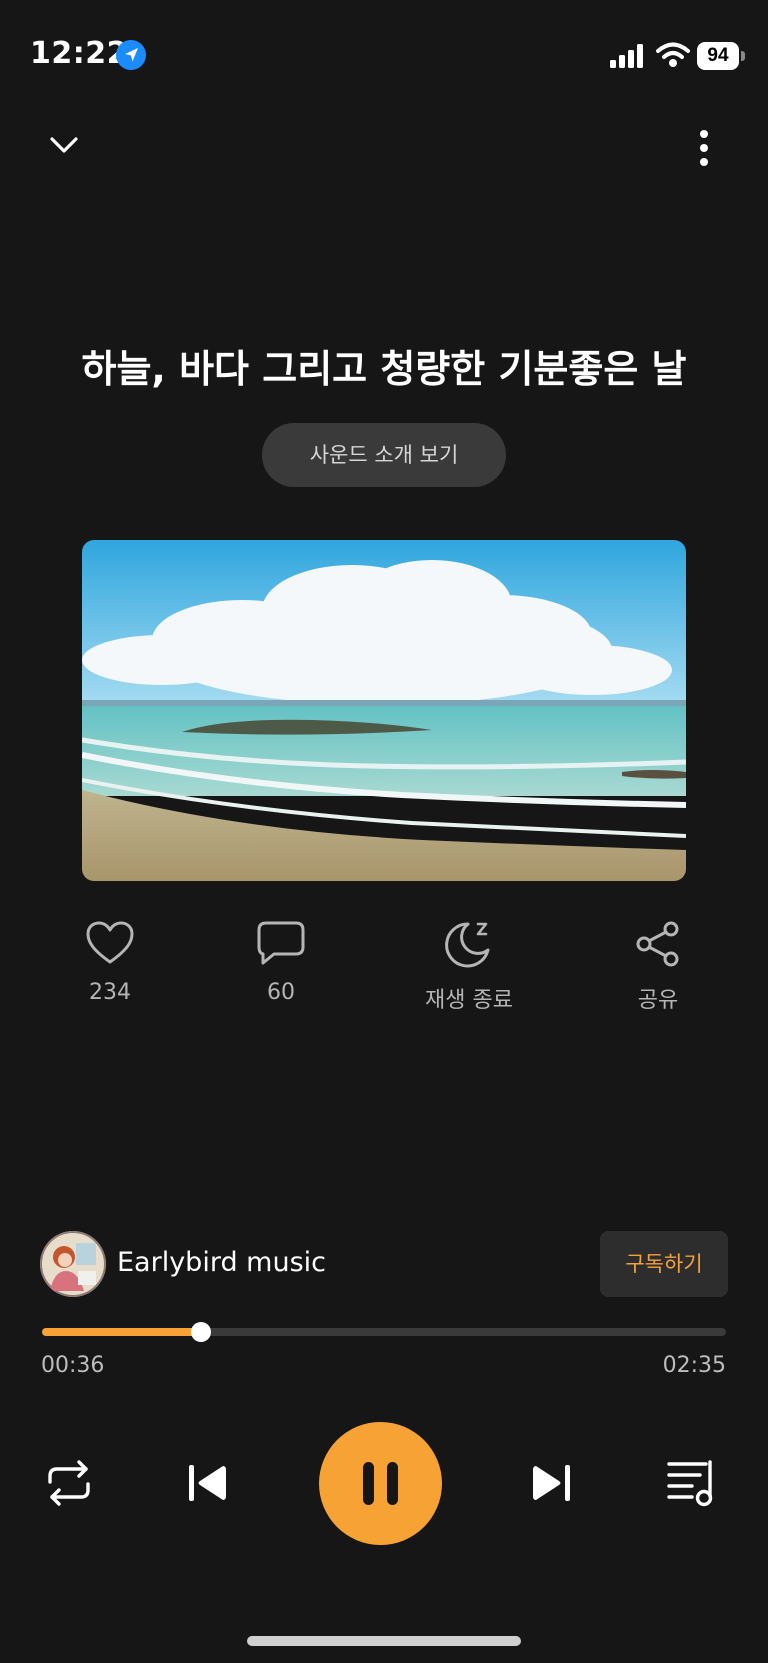 The image size is (768, 1663). I want to click on sleep-timer-icon, so click(467, 945).